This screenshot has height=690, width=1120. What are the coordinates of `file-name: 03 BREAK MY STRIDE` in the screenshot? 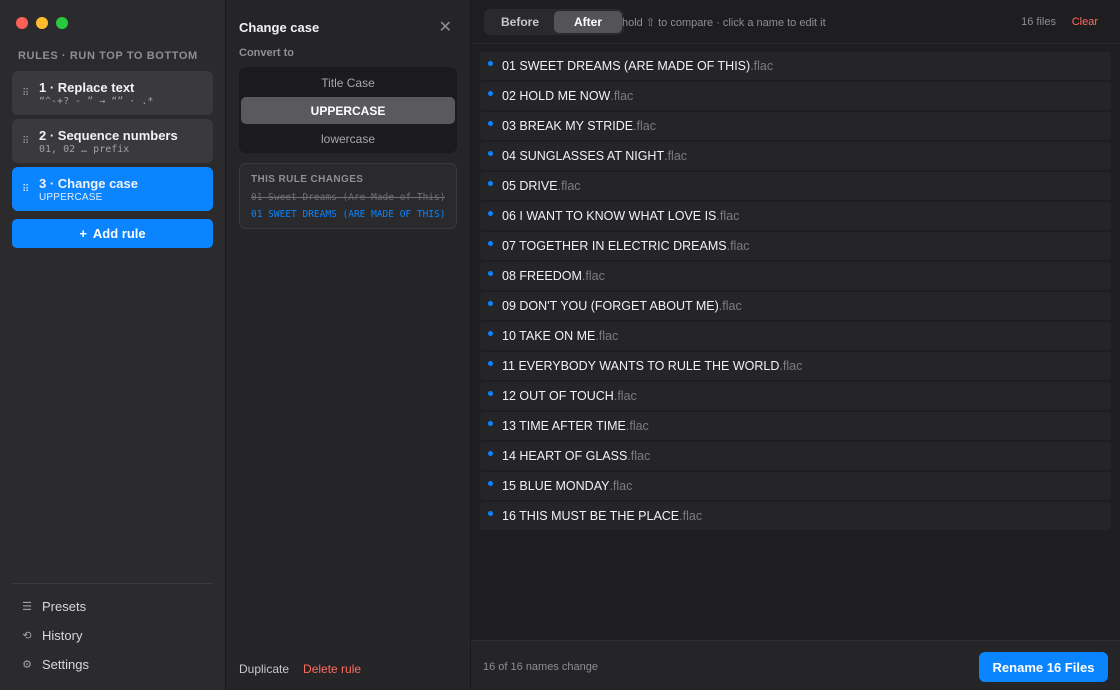 It's located at (567, 126).